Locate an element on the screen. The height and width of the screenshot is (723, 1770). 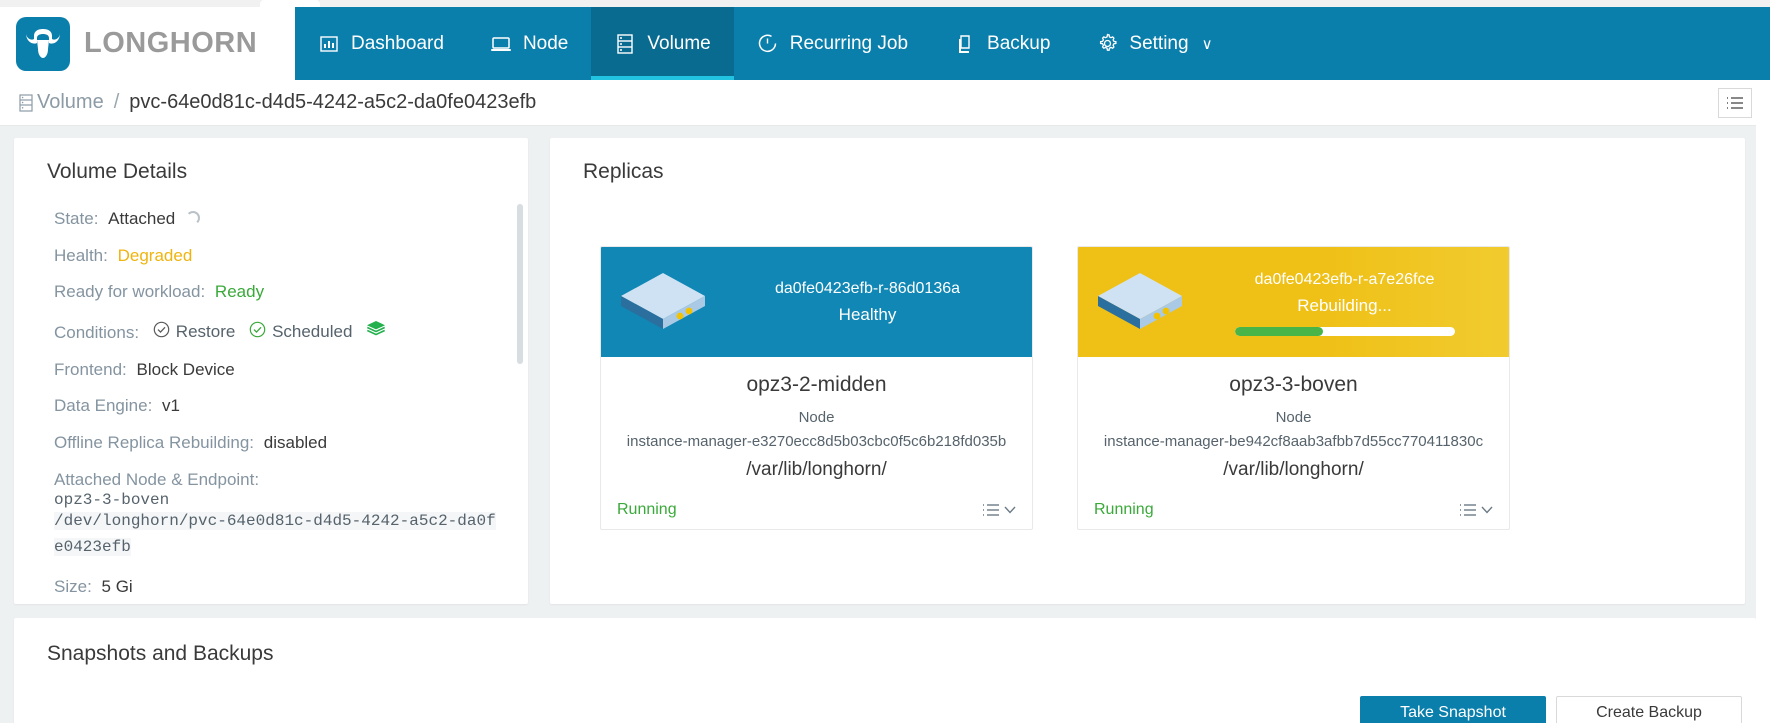
detail-label-health: Health: is located at coordinates (81, 255).